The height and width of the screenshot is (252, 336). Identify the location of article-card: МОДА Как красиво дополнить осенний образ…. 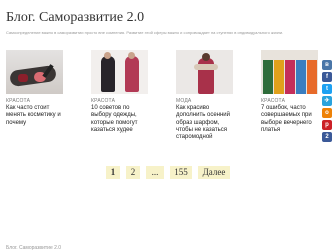
(204, 95).